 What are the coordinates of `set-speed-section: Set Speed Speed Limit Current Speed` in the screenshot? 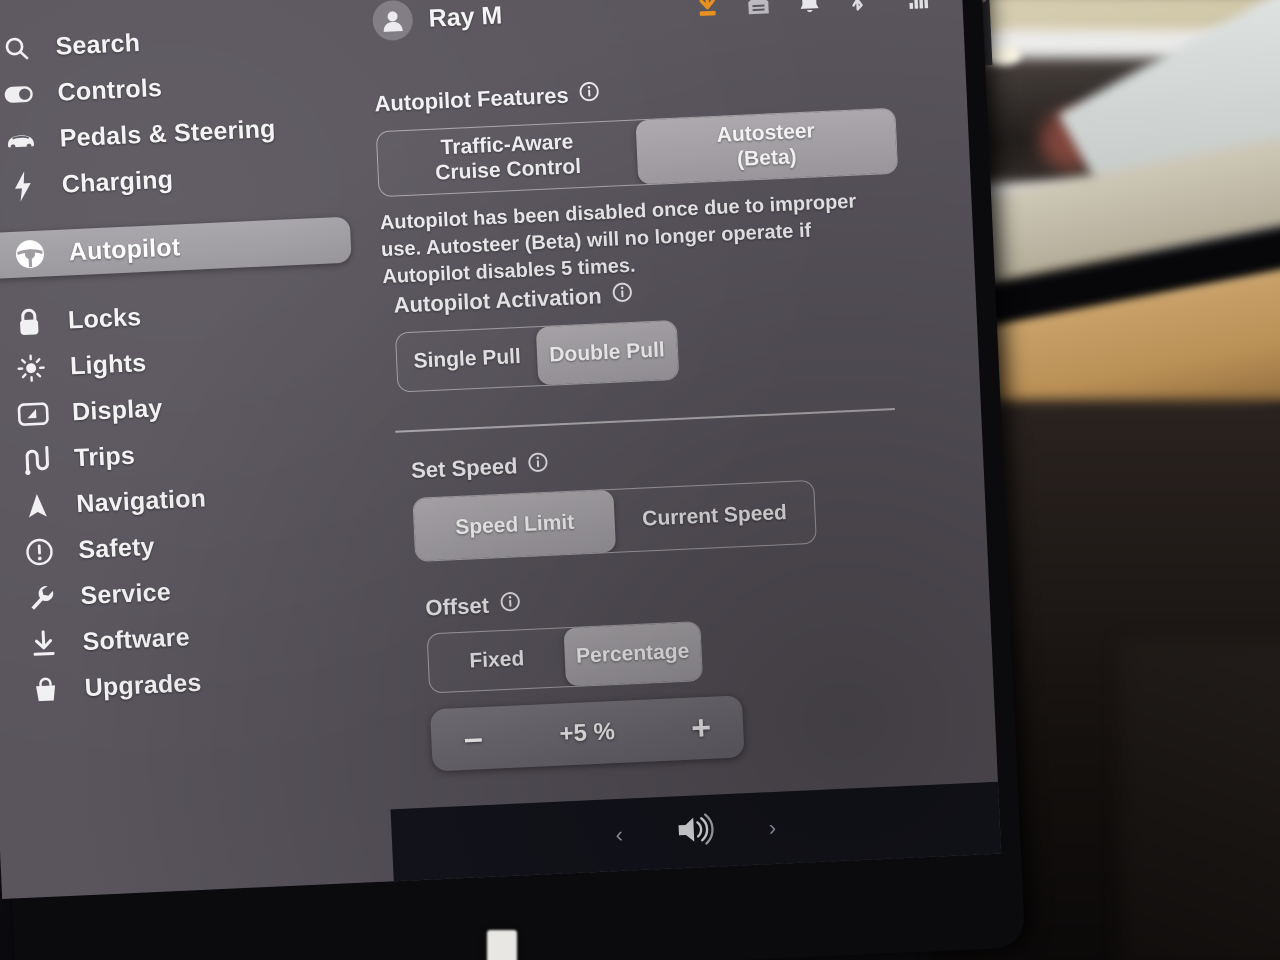 It's located at (653, 499).